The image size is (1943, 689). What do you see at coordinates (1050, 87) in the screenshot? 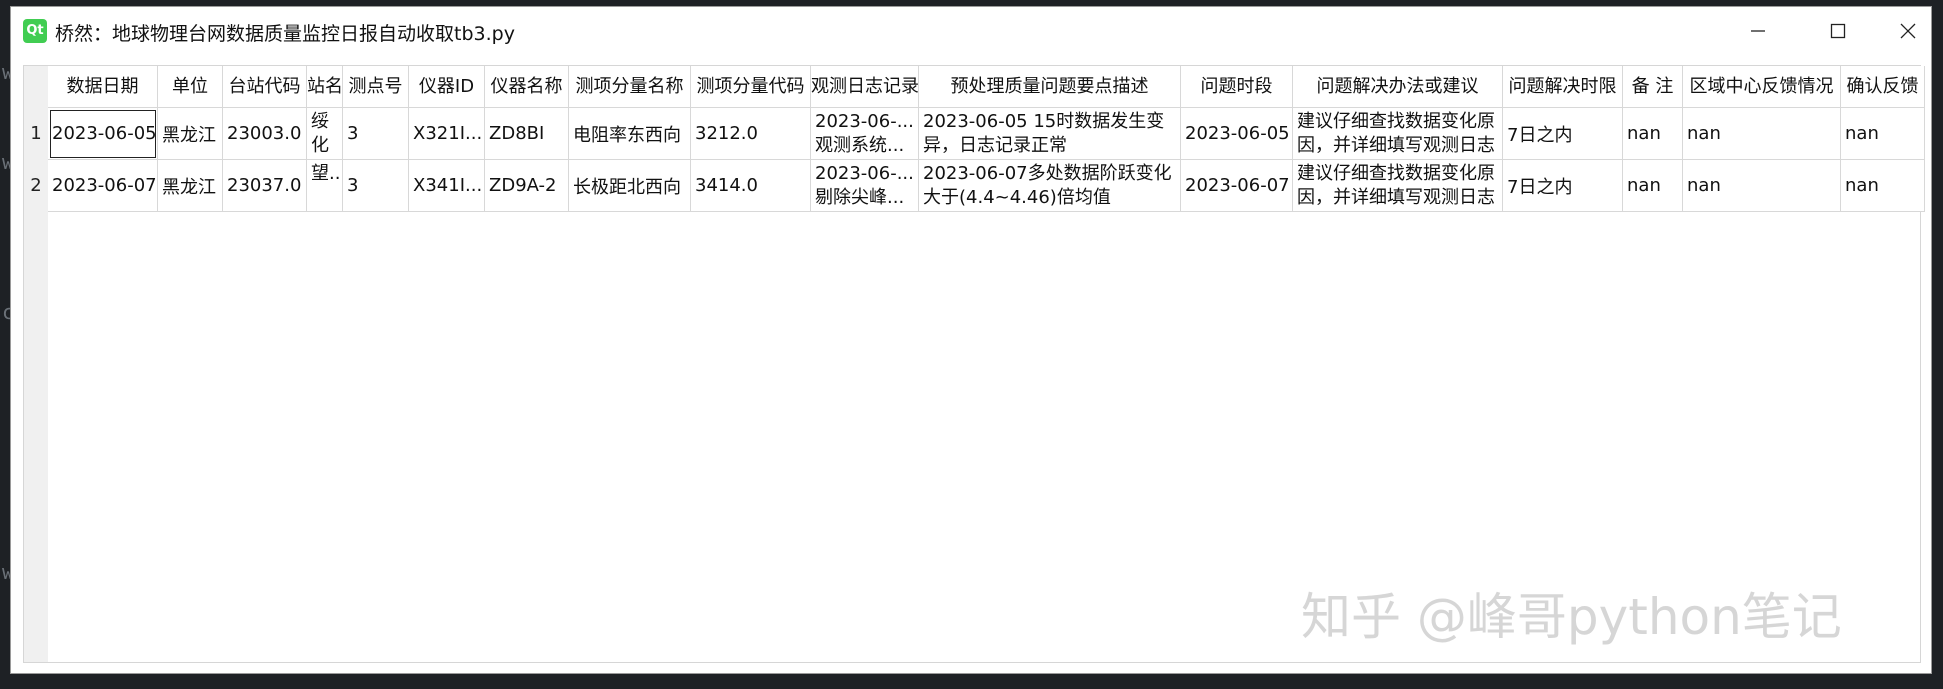
I see `column-header: 预处理质量问题要点描述` at bounding box center [1050, 87].